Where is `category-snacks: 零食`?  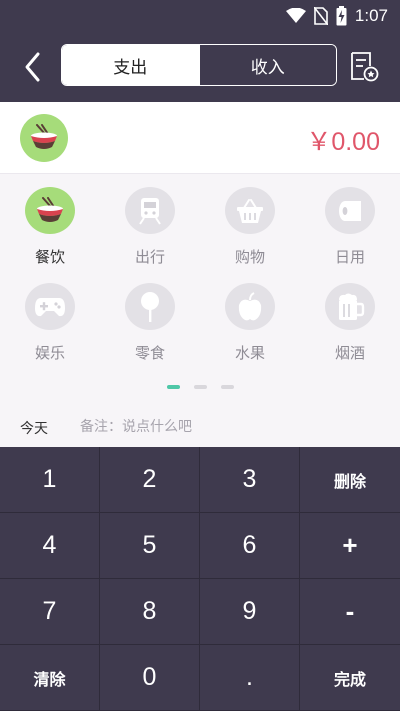
category-snacks: 零食 is located at coordinates (150, 317).